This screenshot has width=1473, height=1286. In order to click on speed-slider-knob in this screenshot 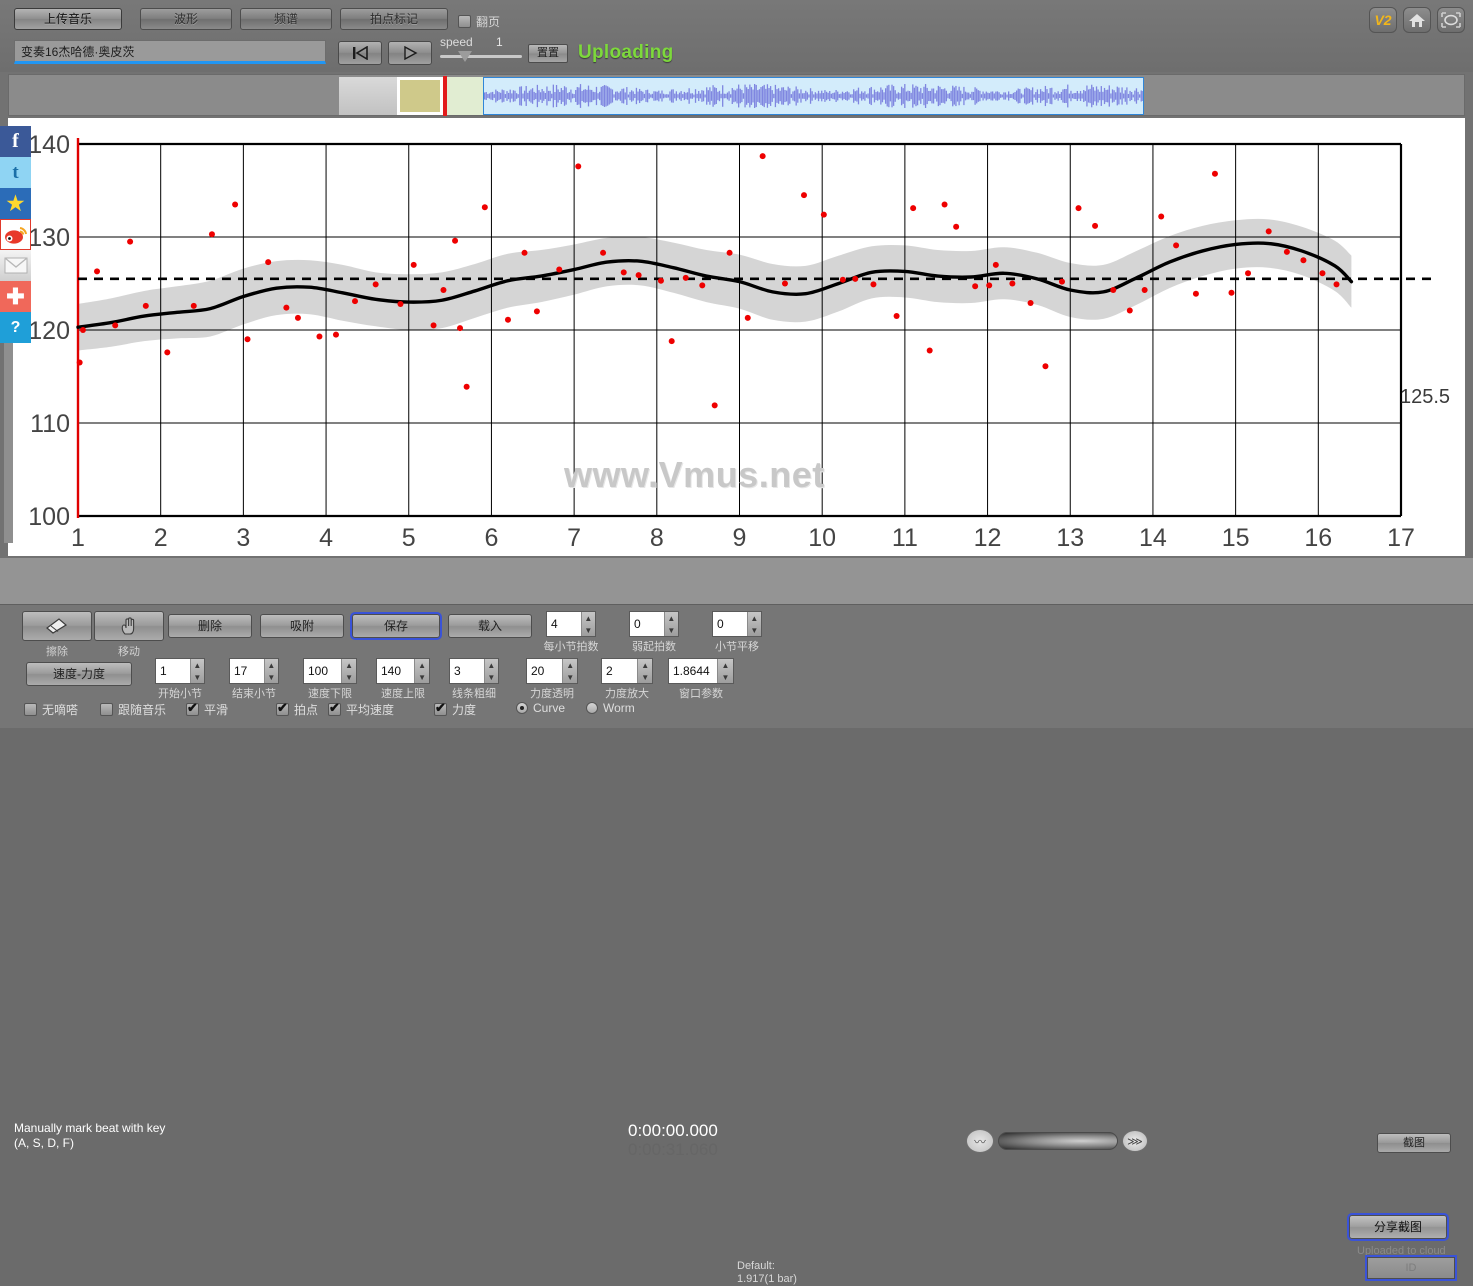, I will do `click(465, 56)`.